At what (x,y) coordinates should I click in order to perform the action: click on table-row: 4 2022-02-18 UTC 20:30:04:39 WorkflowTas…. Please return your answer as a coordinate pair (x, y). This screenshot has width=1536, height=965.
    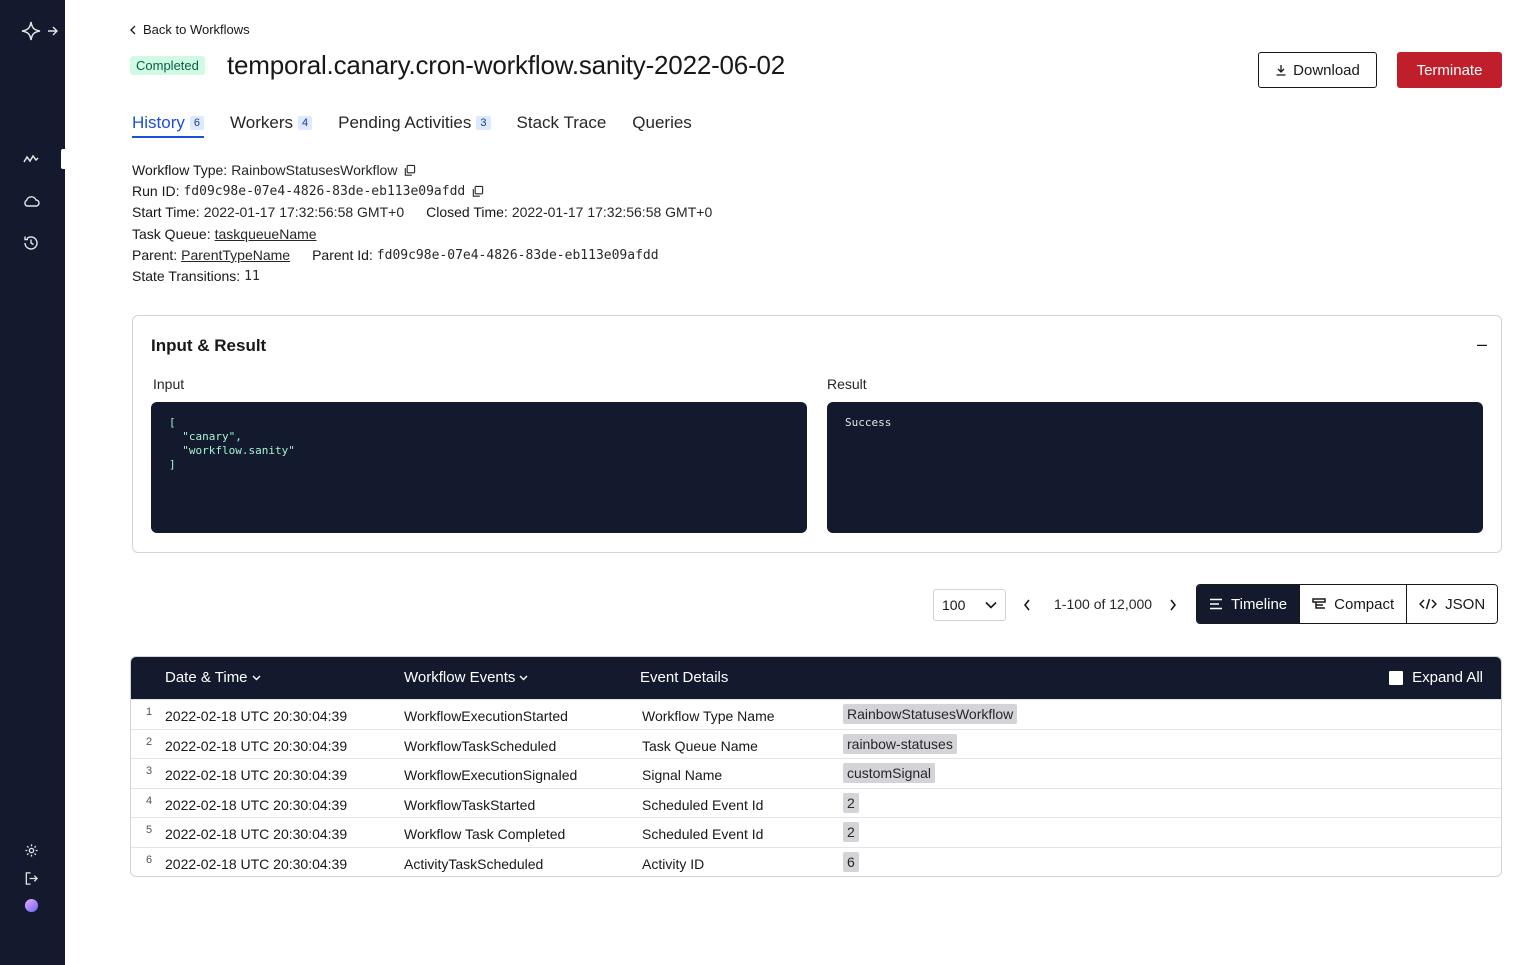
    Looking at the image, I should click on (816, 802).